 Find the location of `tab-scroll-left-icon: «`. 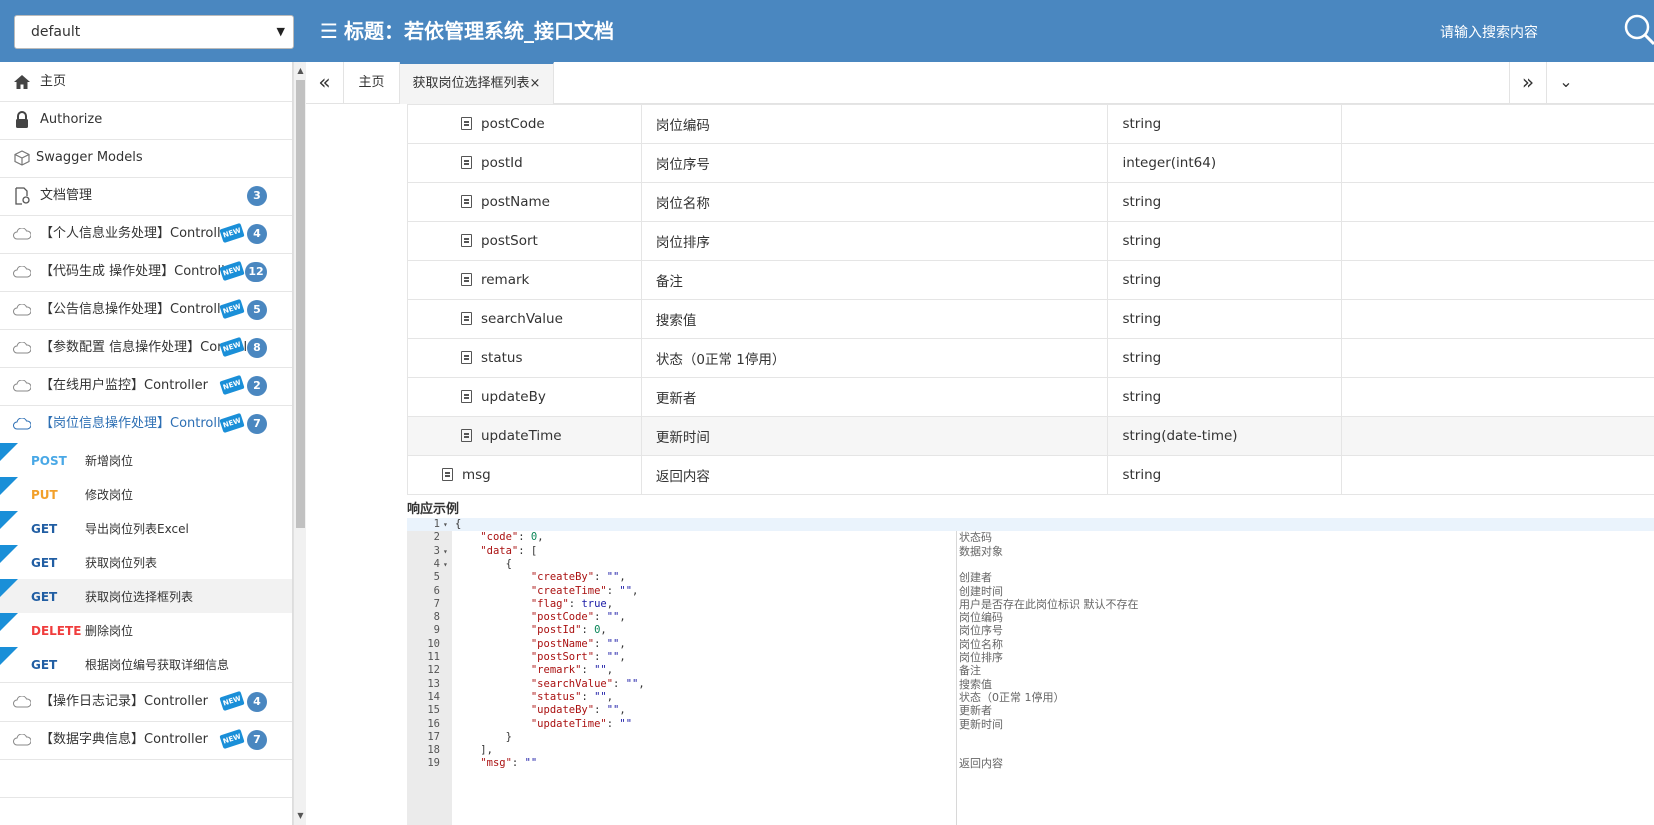

tab-scroll-left-icon: « is located at coordinates (325, 83).